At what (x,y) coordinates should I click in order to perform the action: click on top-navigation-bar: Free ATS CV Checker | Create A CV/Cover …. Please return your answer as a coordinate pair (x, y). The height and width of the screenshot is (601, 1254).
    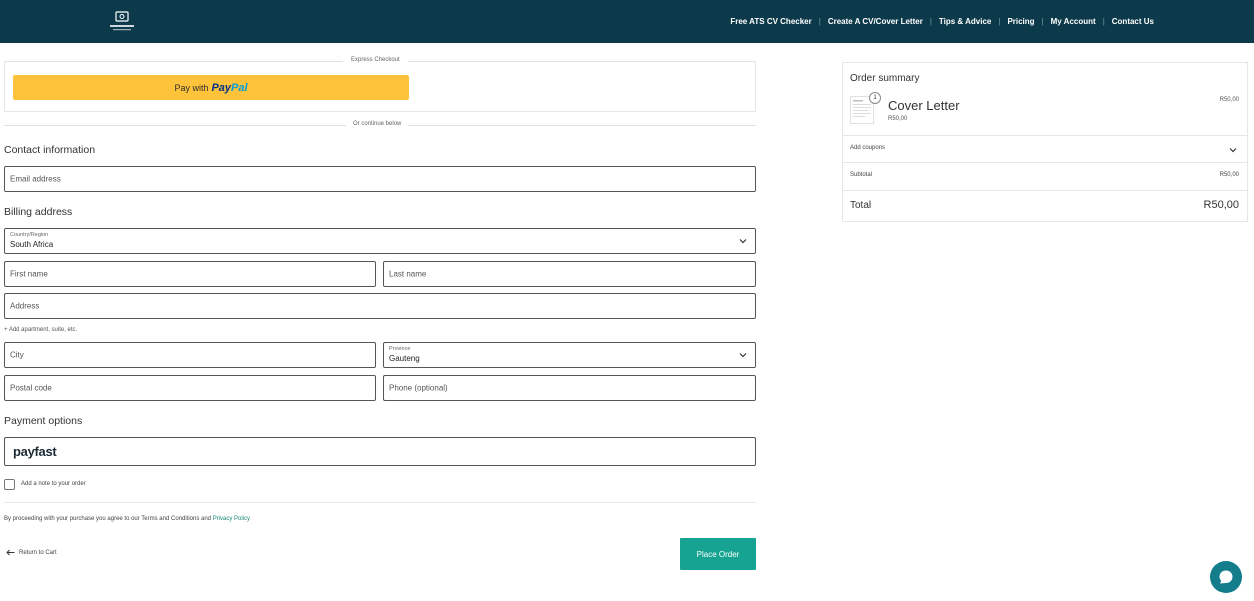
    Looking at the image, I should click on (627, 21).